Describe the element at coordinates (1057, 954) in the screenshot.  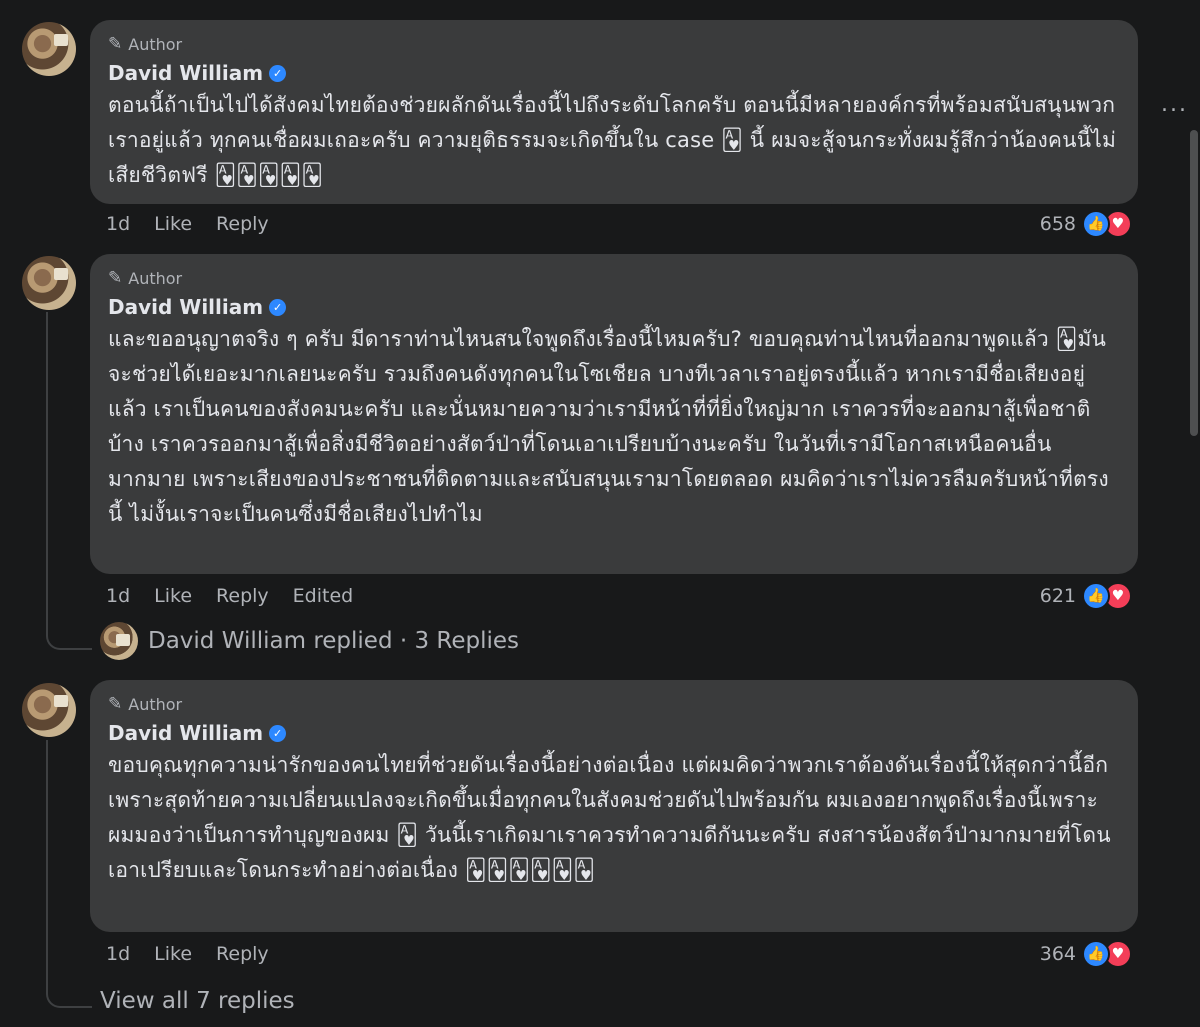
I see `reaction-count: 364` at that location.